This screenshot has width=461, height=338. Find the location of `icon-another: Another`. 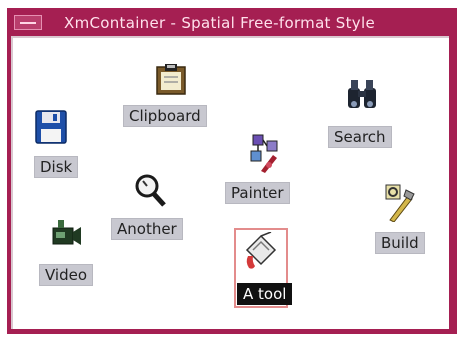

icon-another: Another is located at coordinates (154, 208).